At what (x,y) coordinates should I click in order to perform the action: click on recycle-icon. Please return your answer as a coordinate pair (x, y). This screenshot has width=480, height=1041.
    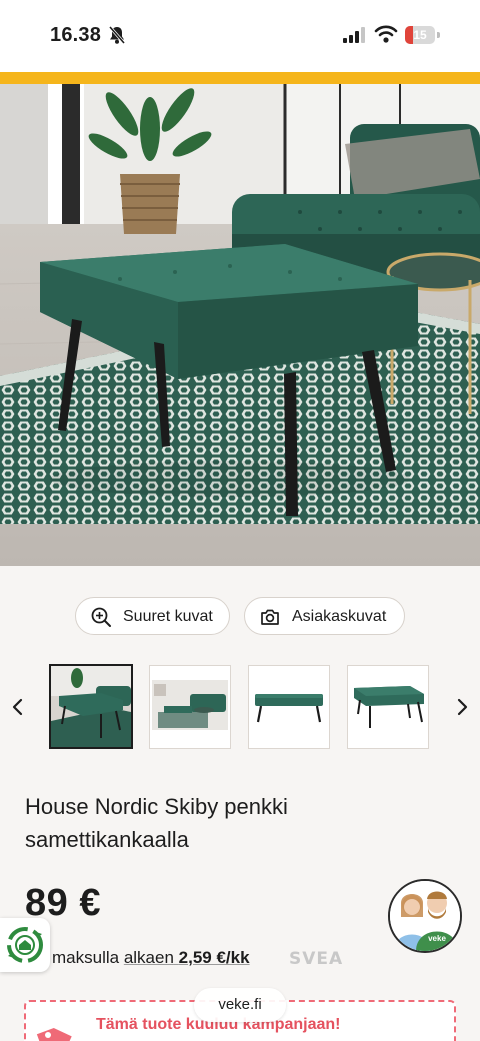
    Looking at the image, I should click on (25, 945).